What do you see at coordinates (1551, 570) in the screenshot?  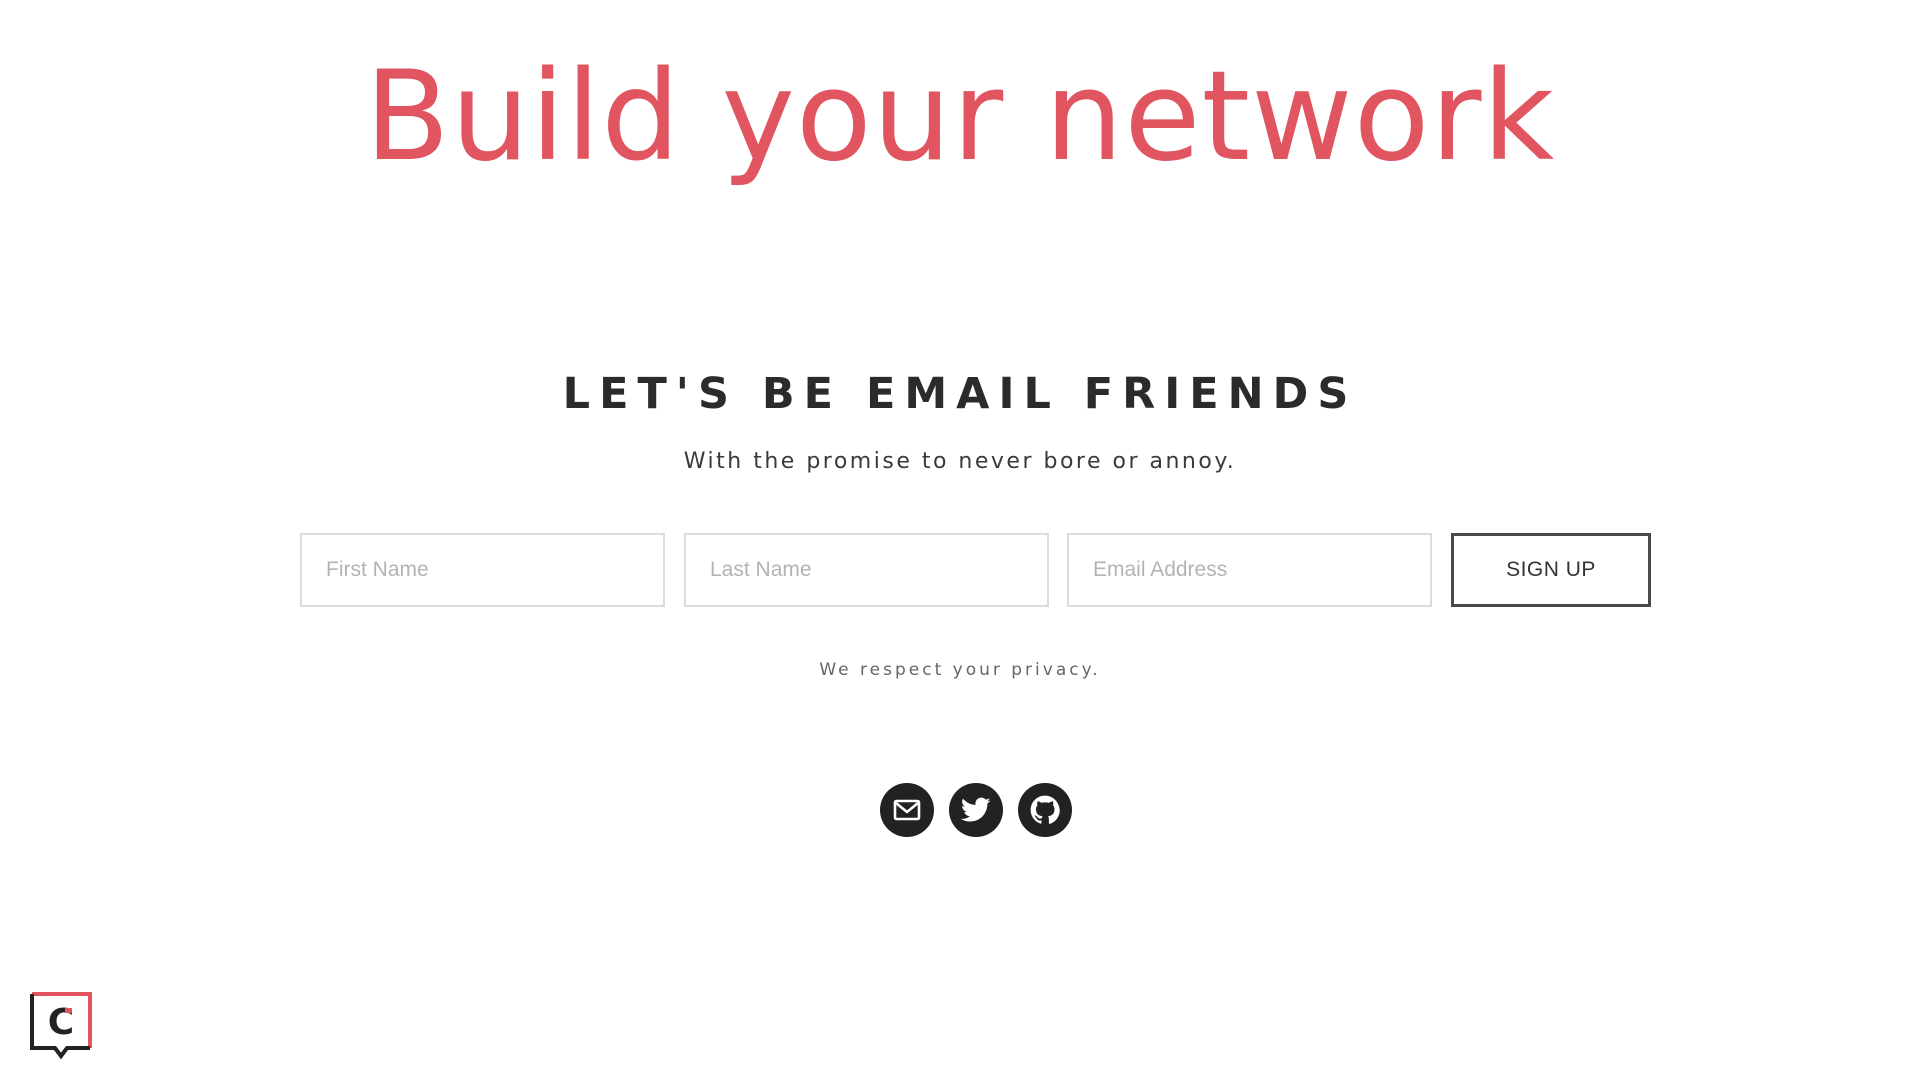 I see `sign-up-button: SIGN UP` at bounding box center [1551, 570].